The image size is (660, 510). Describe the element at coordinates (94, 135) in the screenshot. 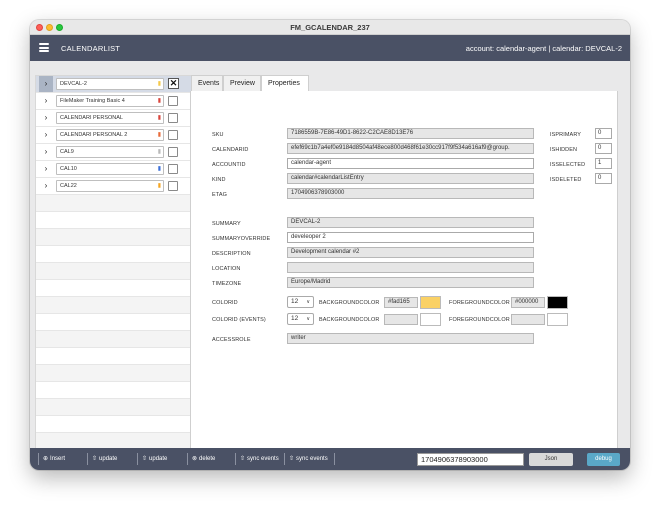

I see `calendar-name: CALENDARI PERSONAL 2` at that location.